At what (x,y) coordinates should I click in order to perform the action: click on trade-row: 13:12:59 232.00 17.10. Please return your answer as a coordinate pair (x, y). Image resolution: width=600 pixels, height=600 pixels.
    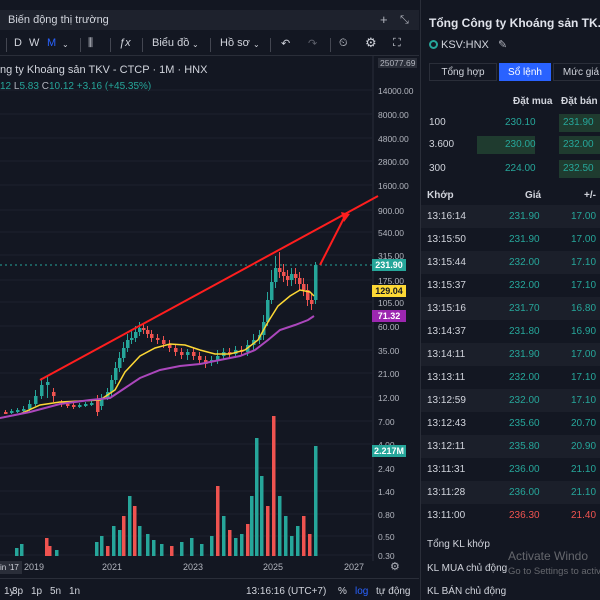
    Looking at the image, I should click on (510, 400).